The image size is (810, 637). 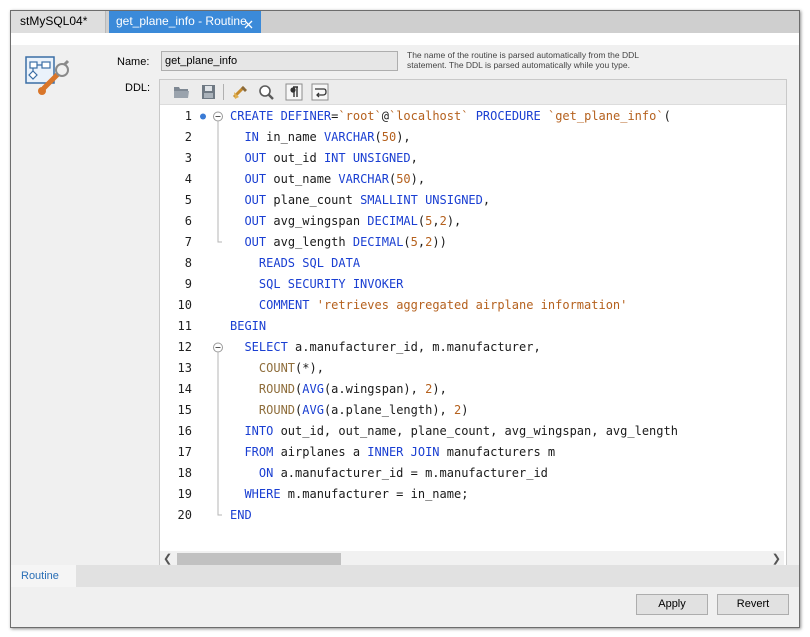 What do you see at coordinates (43, 576) in the screenshot?
I see `tab-routine: Routine` at bounding box center [43, 576].